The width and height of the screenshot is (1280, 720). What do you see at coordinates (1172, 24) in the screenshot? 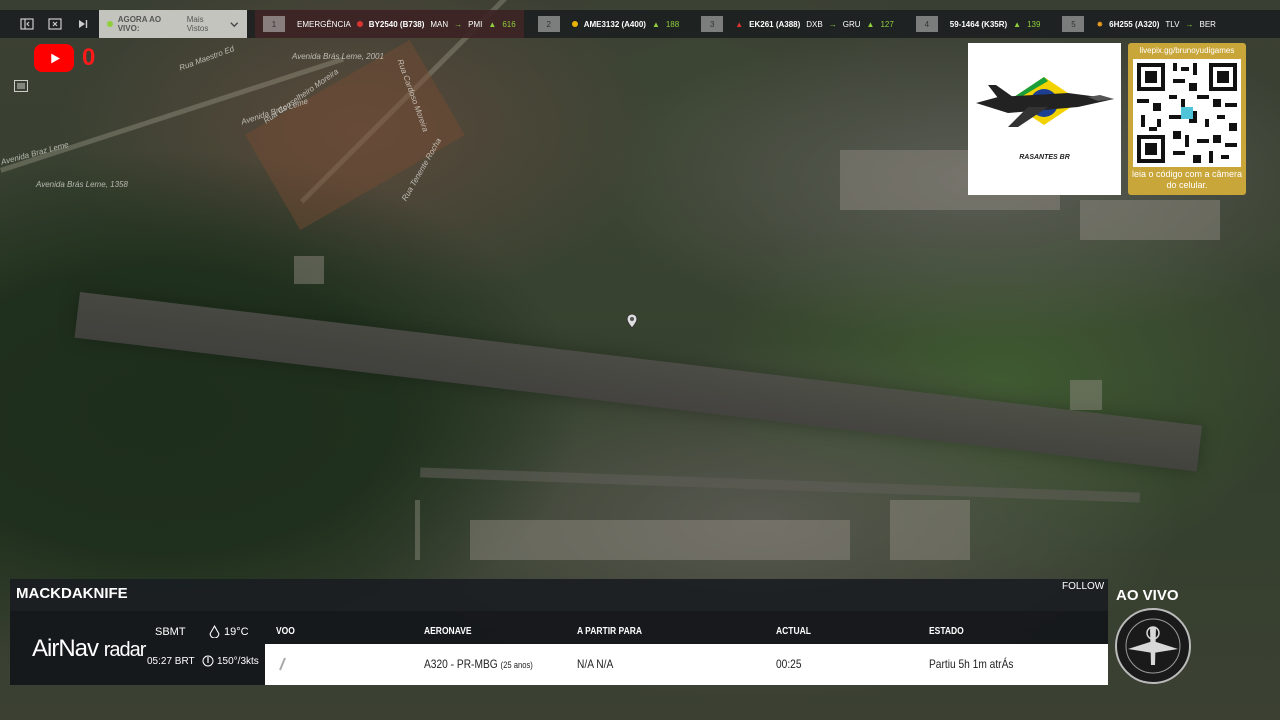
I see `ticker-route-from: TLV` at bounding box center [1172, 24].